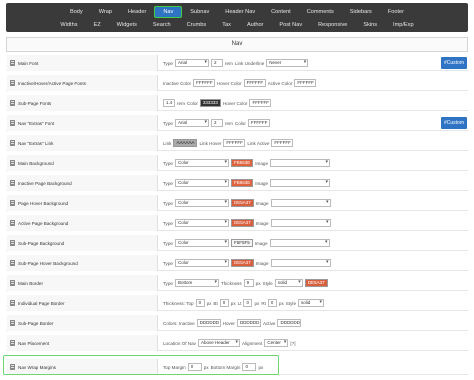 The image size is (474, 380). I want to click on setting-label: Sub-Page Background, so click(82, 243).